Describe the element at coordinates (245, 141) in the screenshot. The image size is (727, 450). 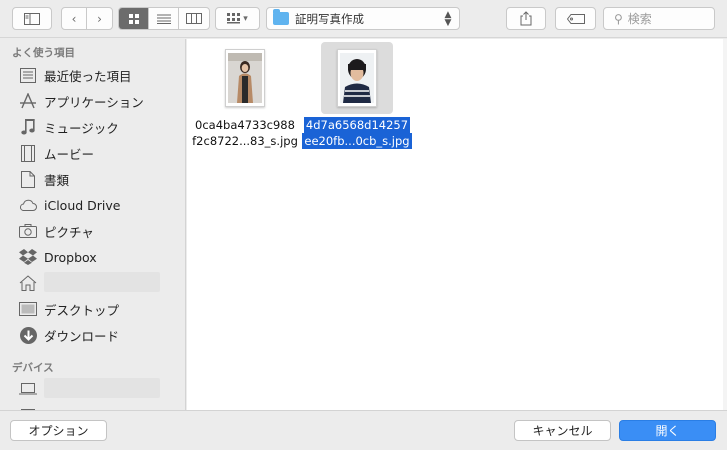
I see `file-name-line2: f2c8722...83_s.jpg` at that location.